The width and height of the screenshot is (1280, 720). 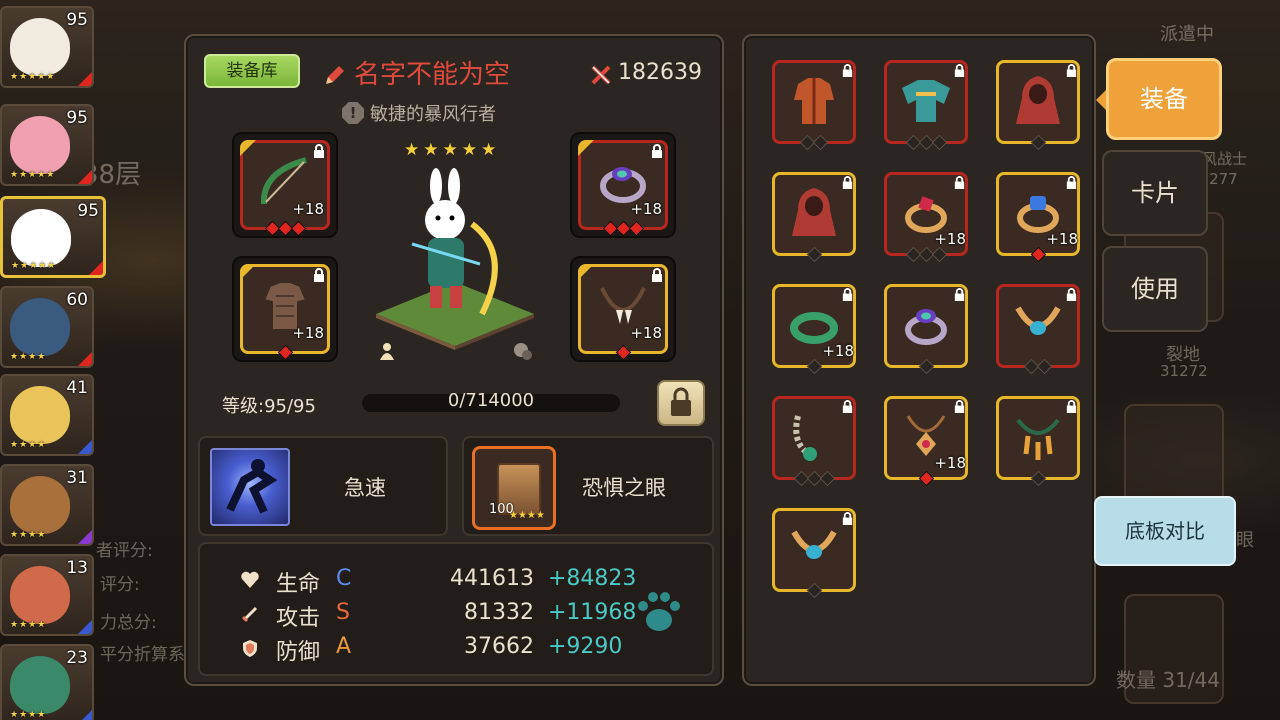 I want to click on tab-card: 卡片, so click(x=1155, y=193).